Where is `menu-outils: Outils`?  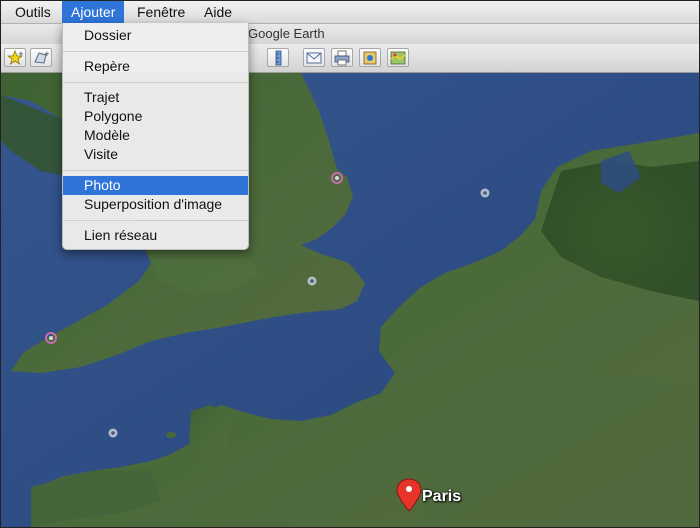
menu-outils: Outils is located at coordinates (33, 12).